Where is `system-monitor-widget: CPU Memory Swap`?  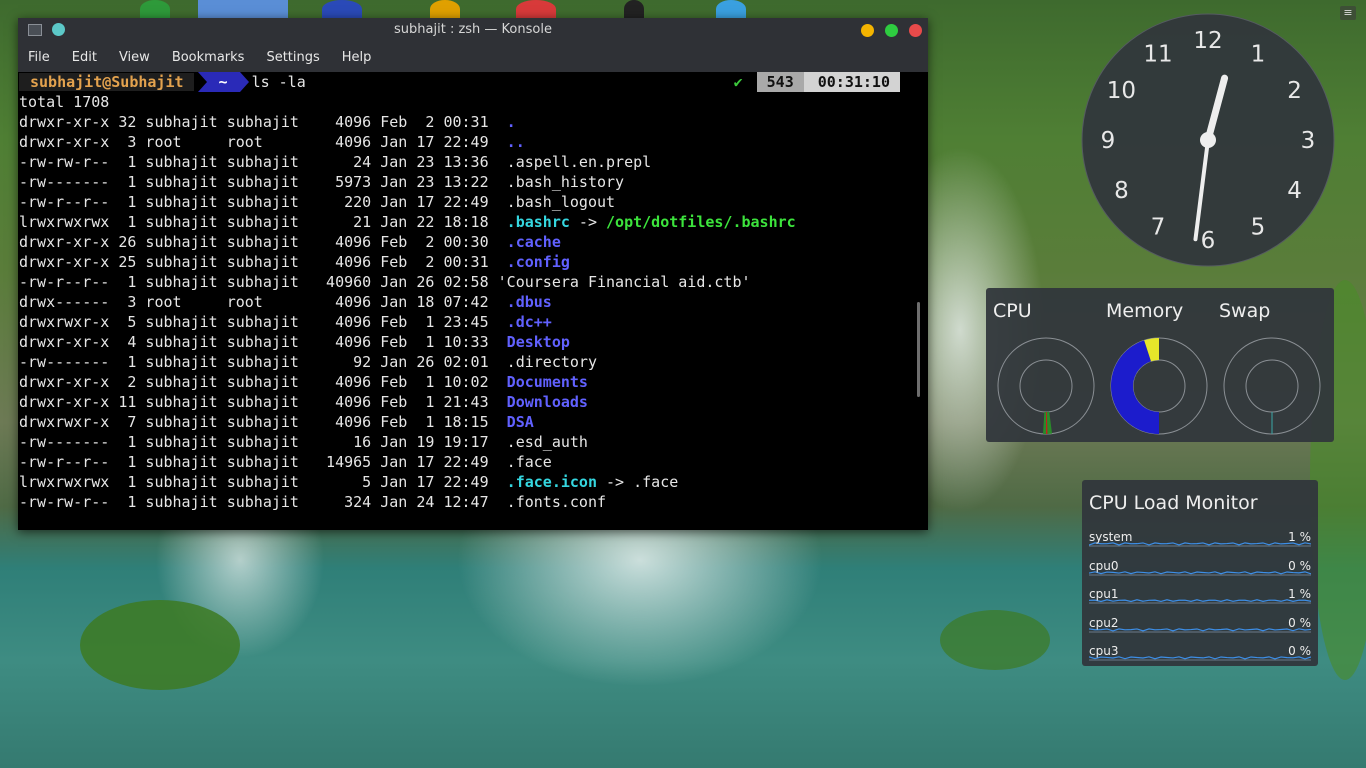
system-monitor-widget: CPU Memory Swap is located at coordinates (1160, 365).